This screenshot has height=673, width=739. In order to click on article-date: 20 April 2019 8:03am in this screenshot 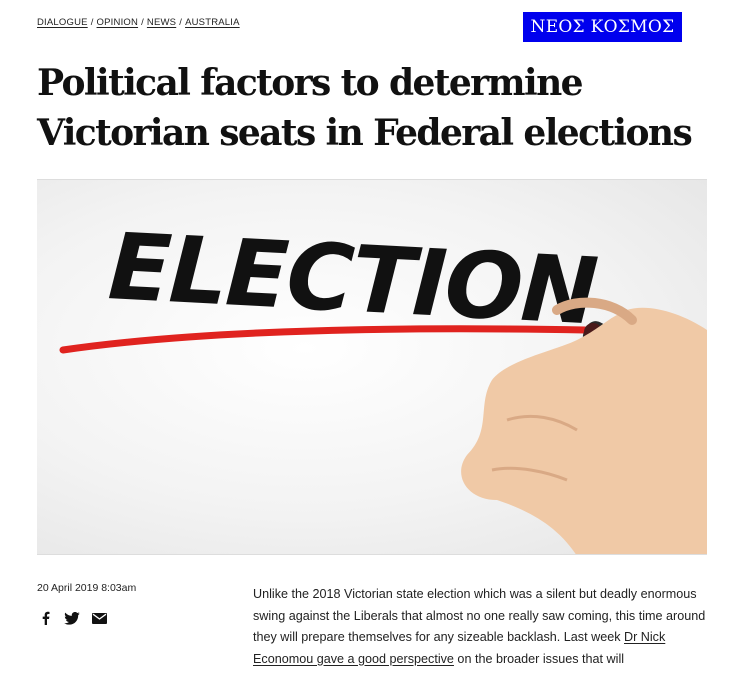, I will do `click(87, 588)`.